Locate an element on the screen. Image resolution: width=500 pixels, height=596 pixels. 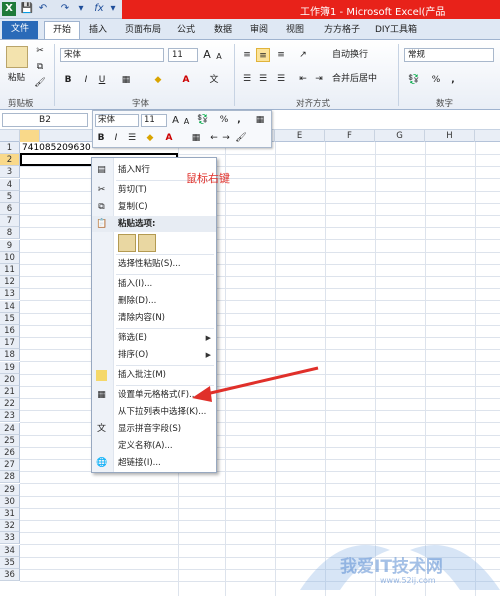
annotation-arrow is located at coordinates (255, 384).